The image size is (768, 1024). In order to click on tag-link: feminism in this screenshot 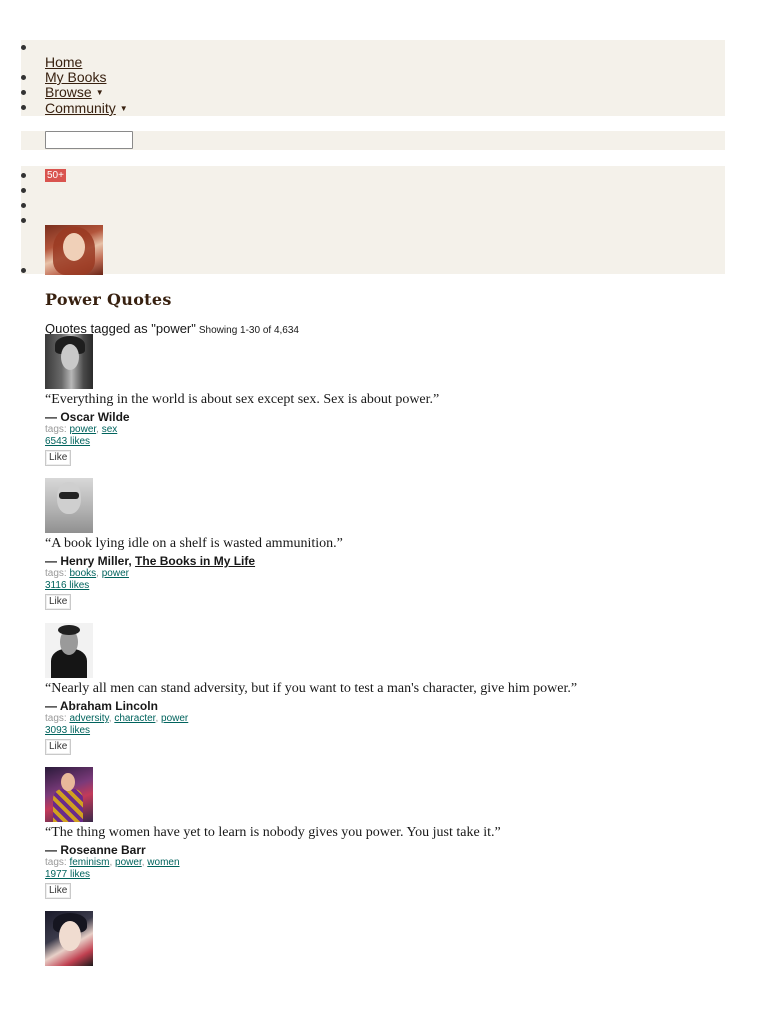, I will do `click(89, 862)`.